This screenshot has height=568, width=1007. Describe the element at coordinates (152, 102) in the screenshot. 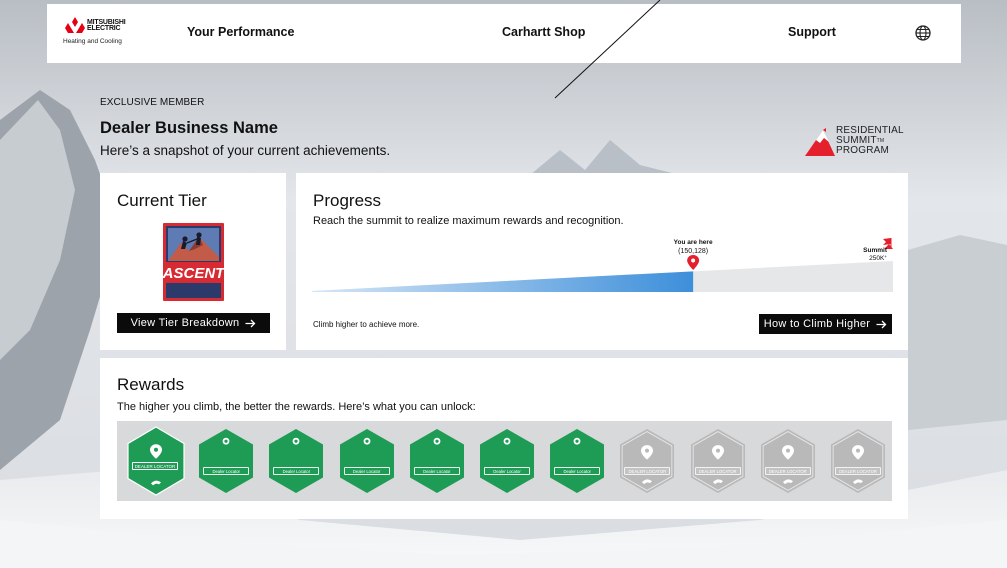

I see `member-status-label: EXCLUSIVE MEMBER` at that location.